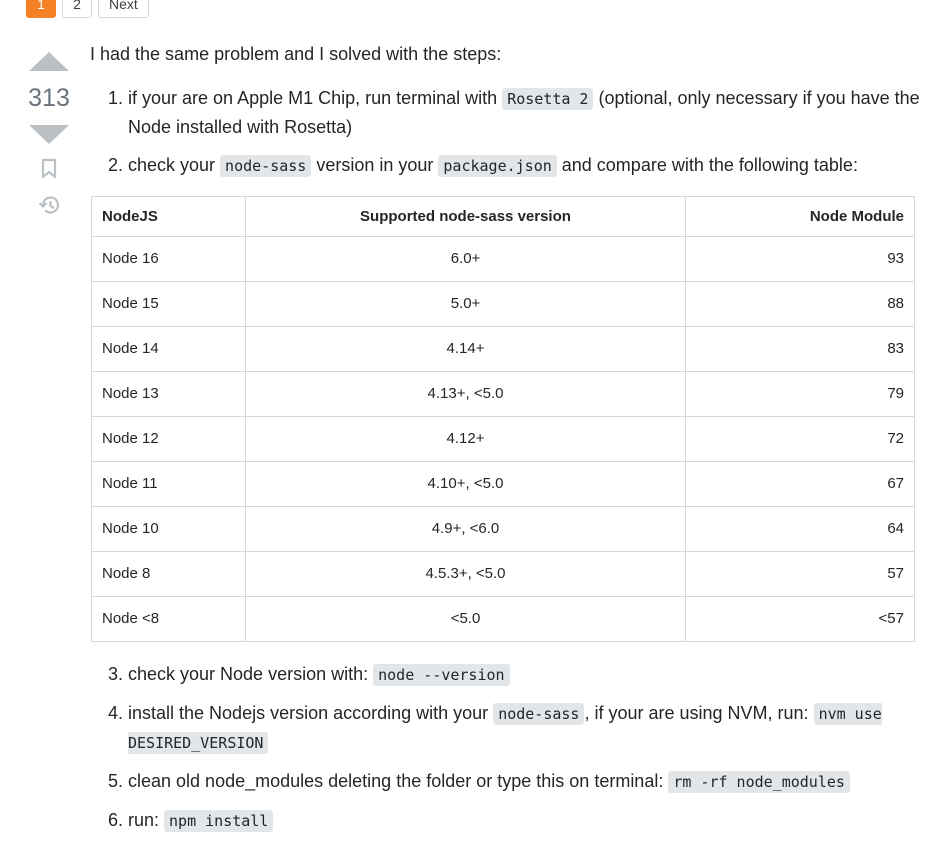 This screenshot has height=847, width=928. What do you see at coordinates (168, 394) in the screenshot?
I see `cell-nodejs: Node 13` at bounding box center [168, 394].